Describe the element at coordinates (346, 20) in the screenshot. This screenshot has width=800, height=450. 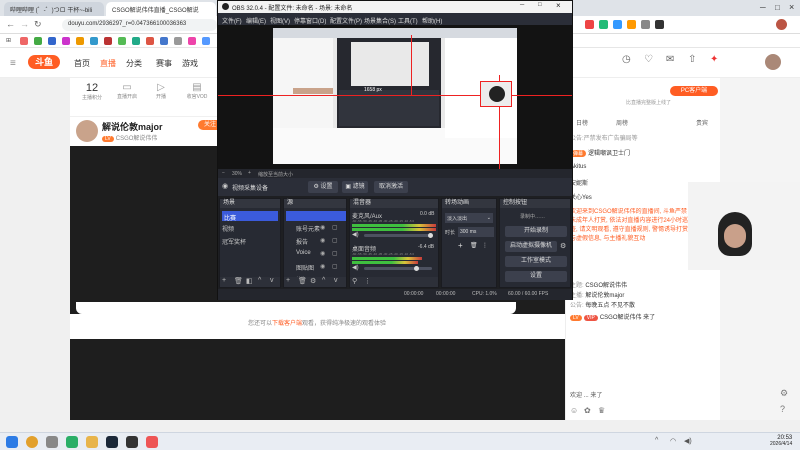
I see `menu-profile: 配置文件(P)` at that location.